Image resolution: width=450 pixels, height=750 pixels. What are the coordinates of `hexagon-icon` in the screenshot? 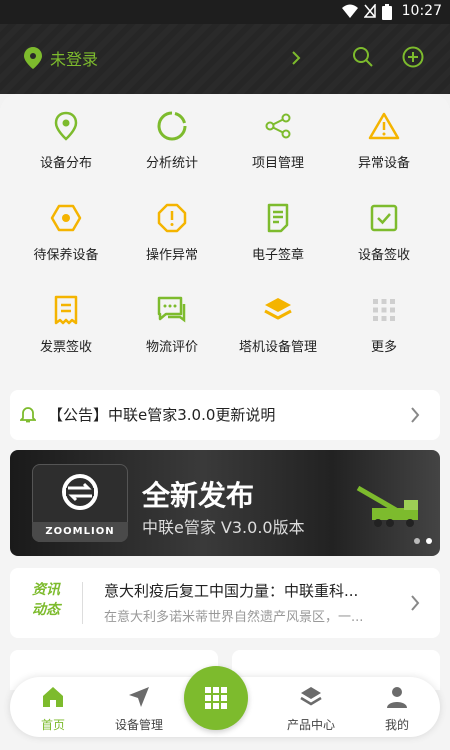 It's located at (66, 218).